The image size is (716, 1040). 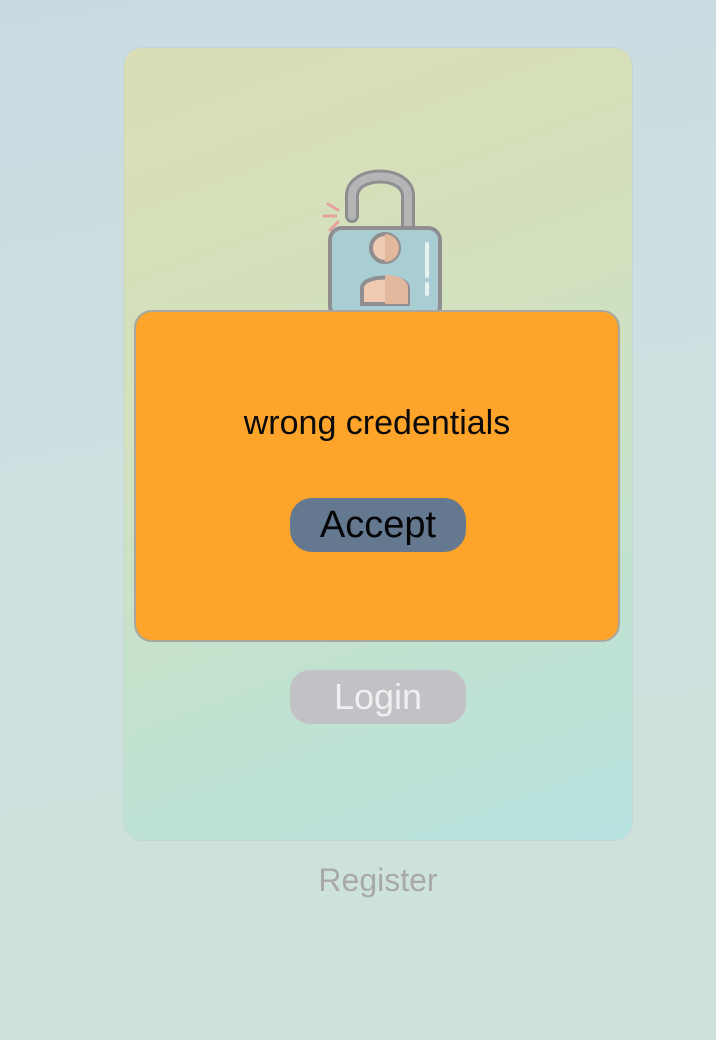 What do you see at coordinates (378, 525) in the screenshot?
I see `accept-button: Accept` at bounding box center [378, 525].